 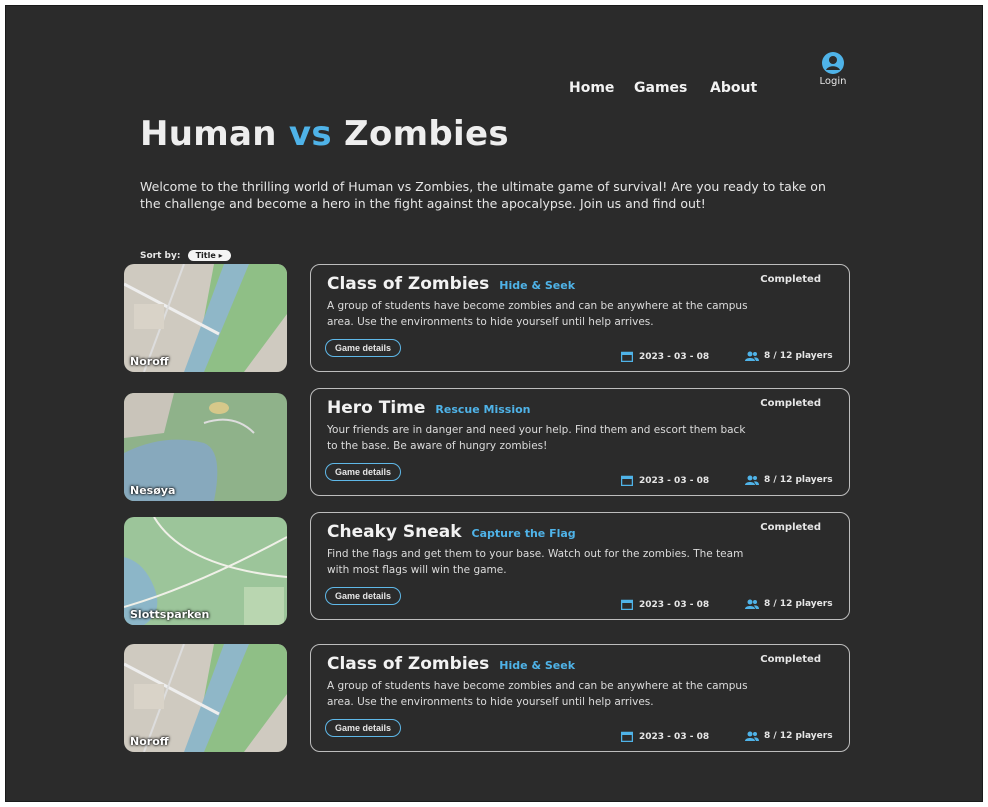 What do you see at coordinates (451, 532) in the screenshot?
I see `game-title: Cheaky Sneak Capture the Flag` at bounding box center [451, 532].